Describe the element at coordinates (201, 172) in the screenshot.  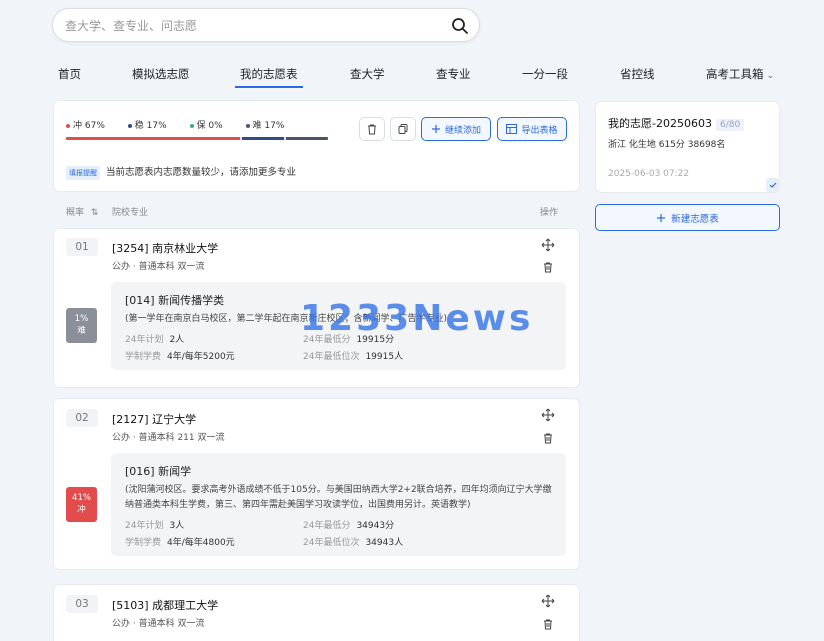
I see `notice-text: 当前志愿表内志愿数量较少，请添加更多专业` at that location.